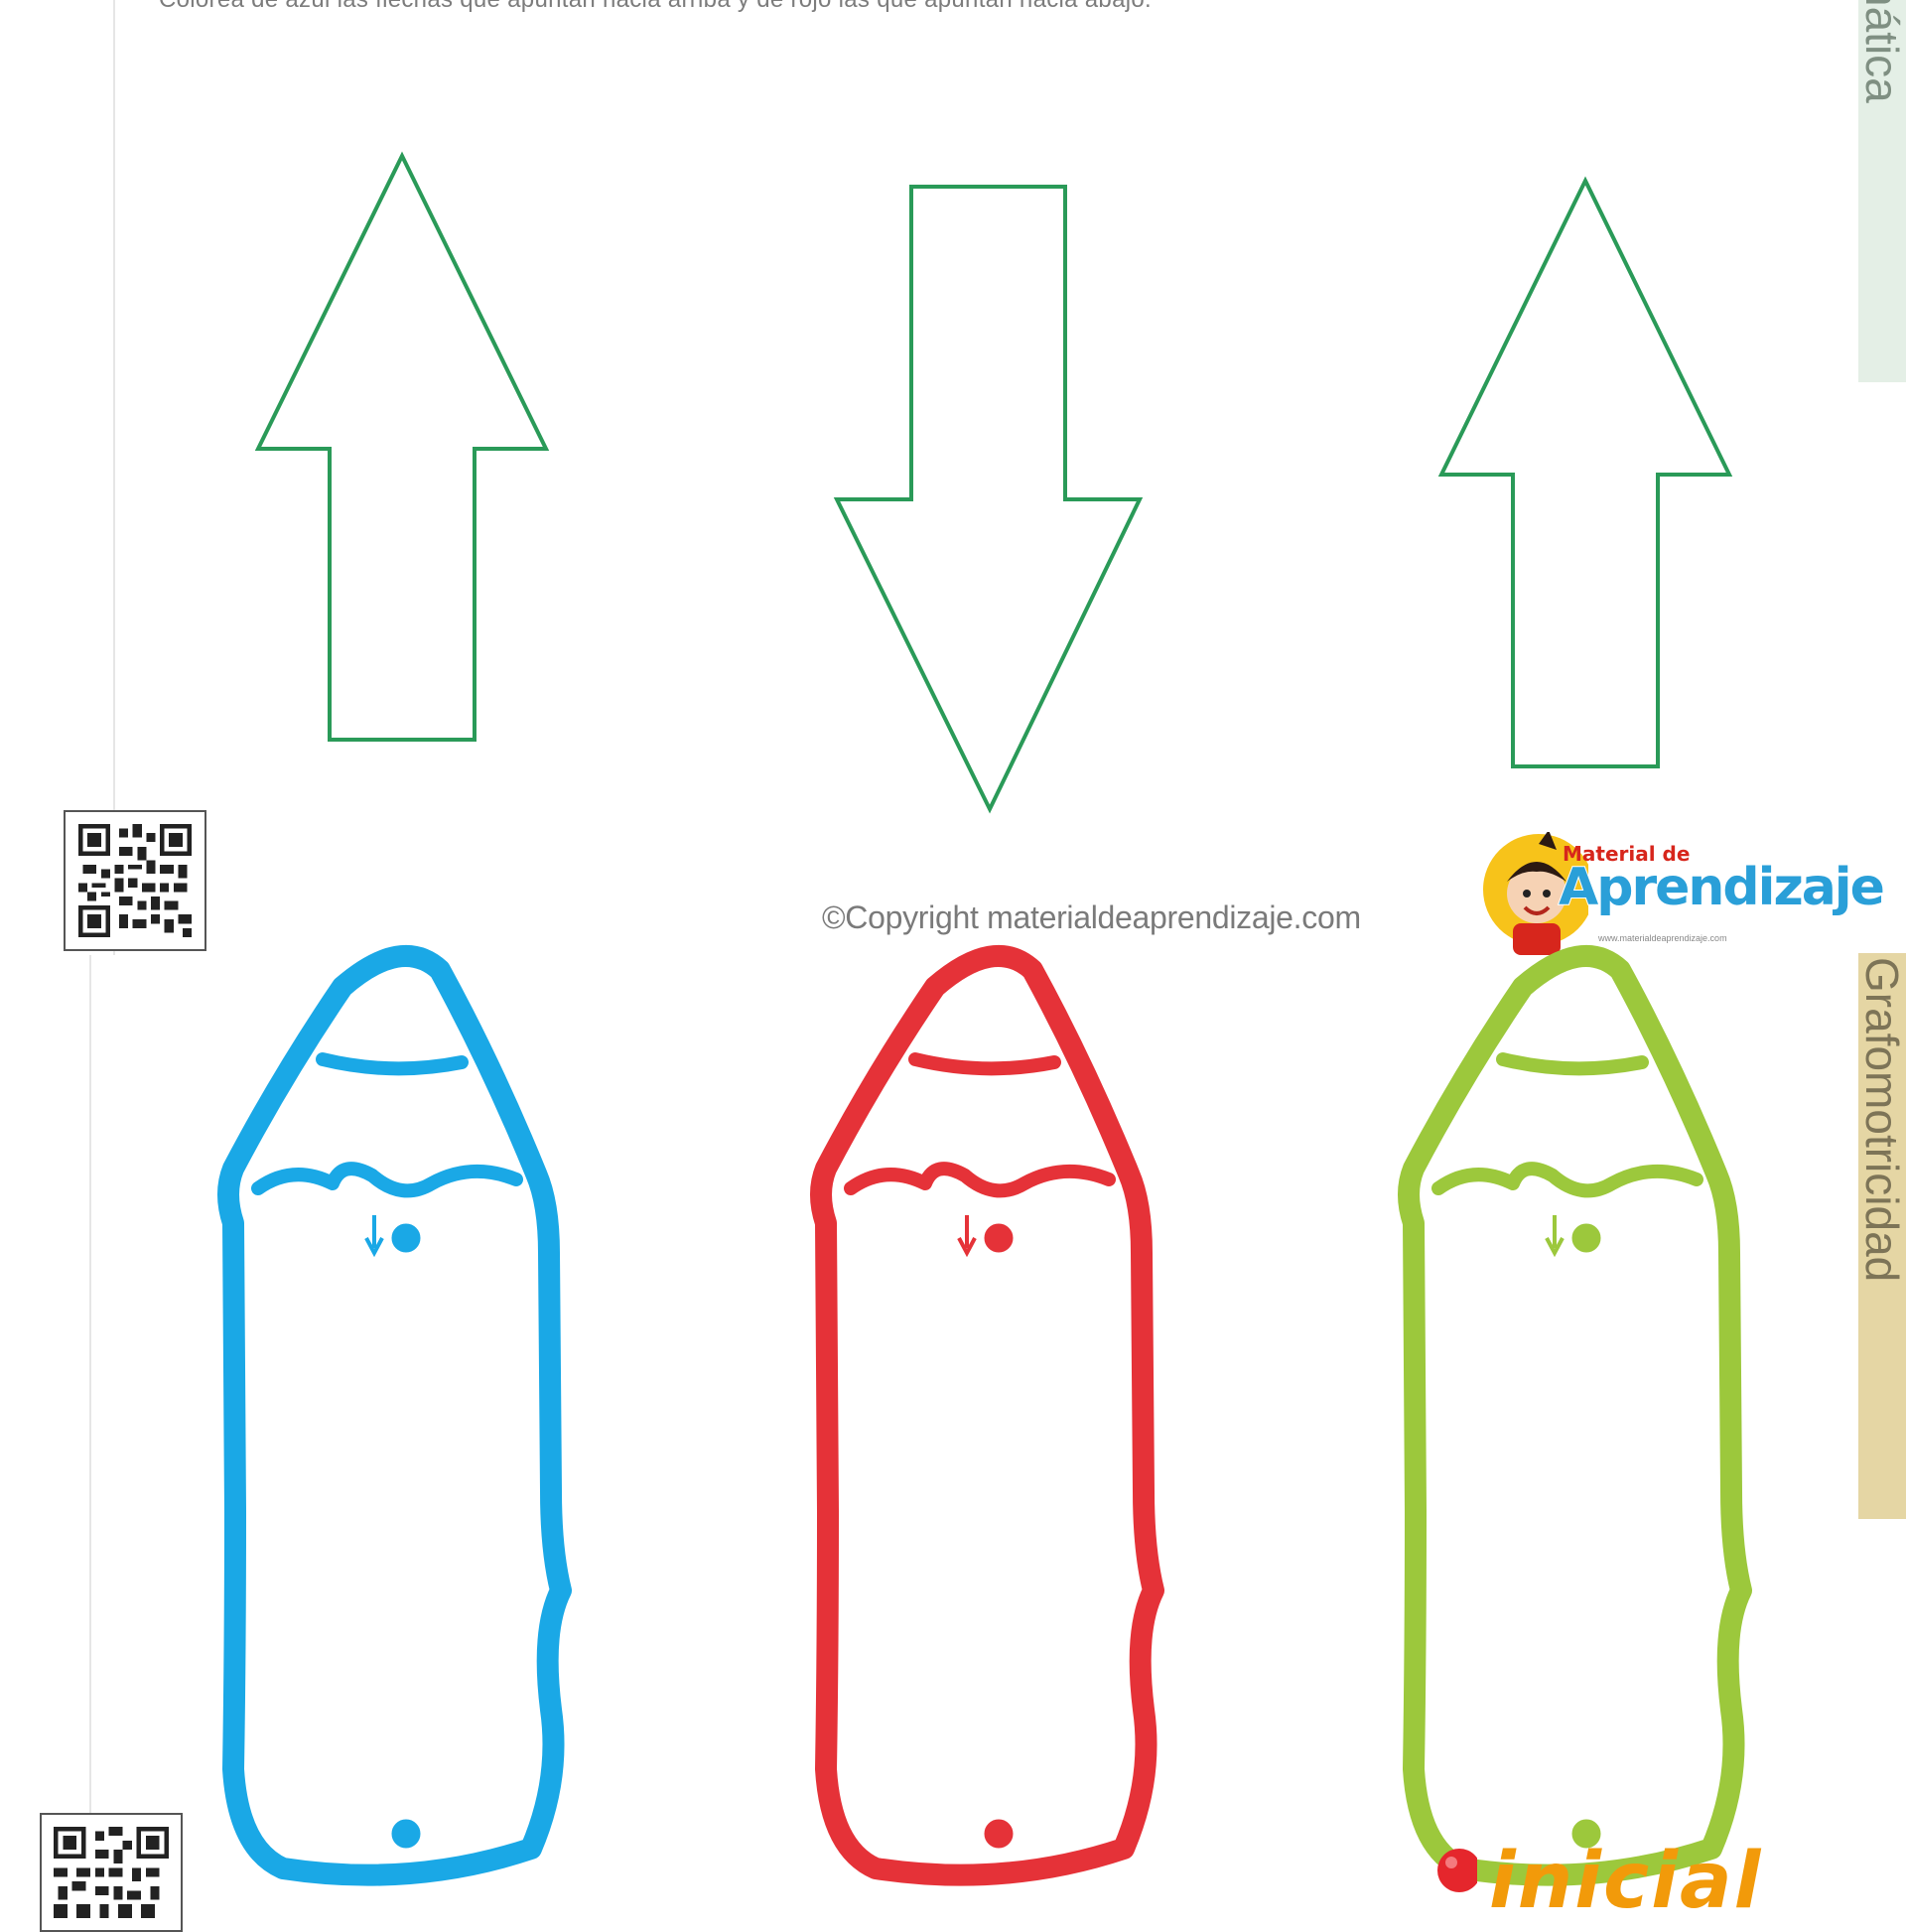 The width and height of the screenshot is (1906, 1932). What do you see at coordinates (1662, 938) in the screenshot?
I see `logo-url-text: www.materialdeaprendizaje.com` at bounding box center [1662, 938].